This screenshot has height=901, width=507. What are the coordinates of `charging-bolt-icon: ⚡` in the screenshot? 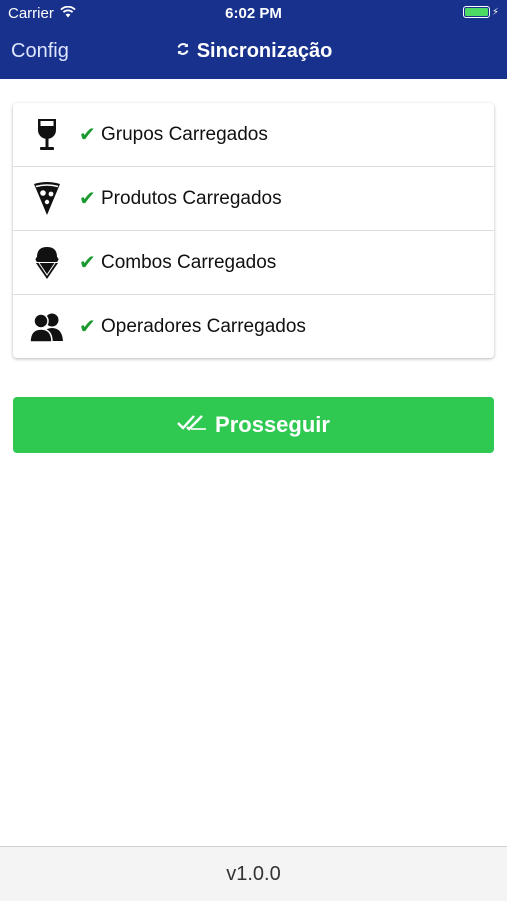 It's located at (495, 12).